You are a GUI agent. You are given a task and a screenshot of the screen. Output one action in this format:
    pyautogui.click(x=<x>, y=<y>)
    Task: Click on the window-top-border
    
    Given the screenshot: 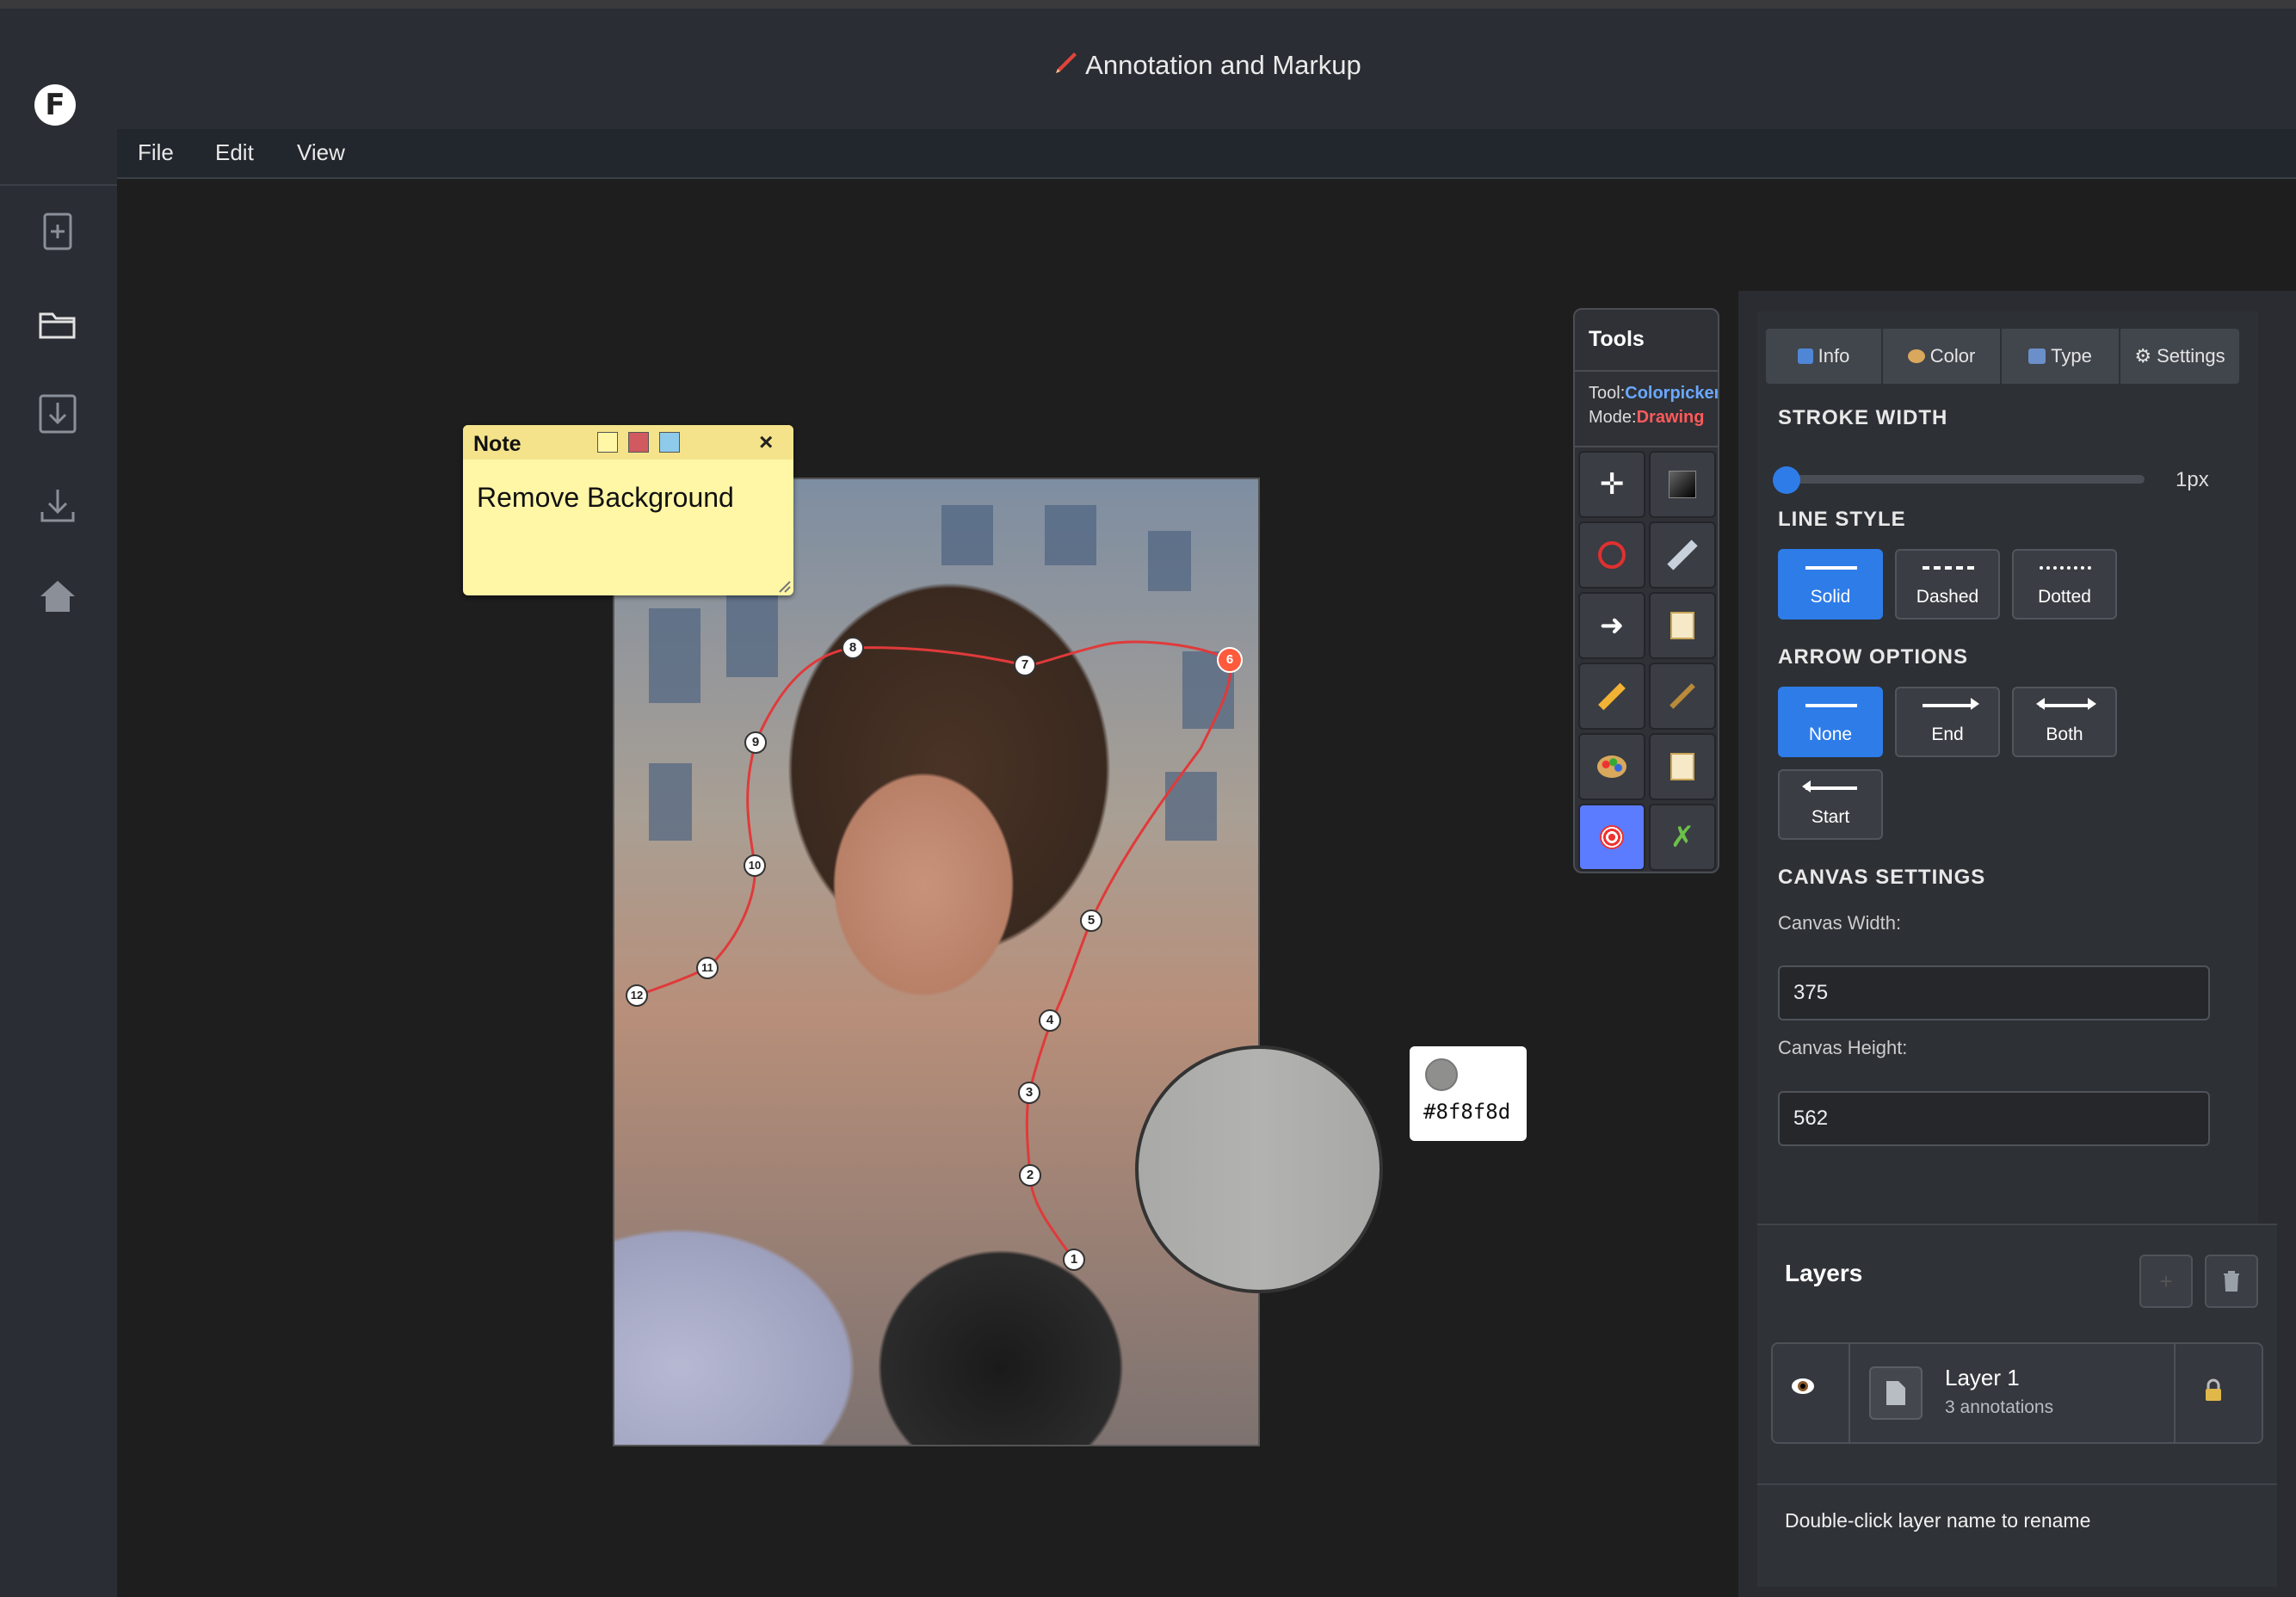 What is the action you would take?
    pyautogui.click(x=1148, y=4)
    